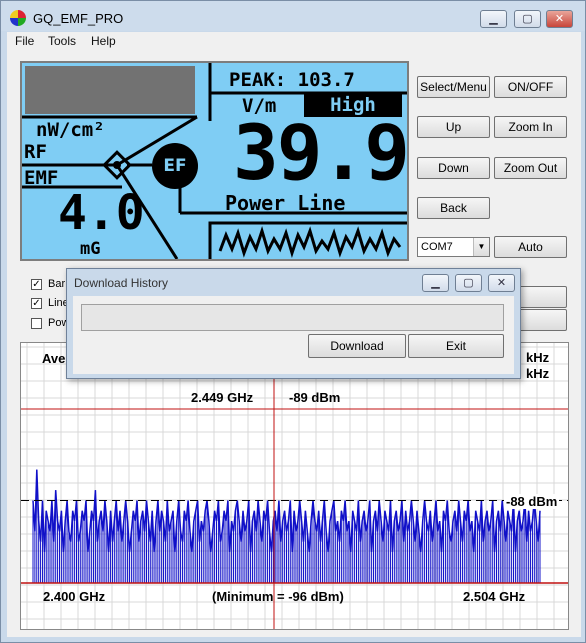 Image resolution: width=586 pixels, height=643 pixels. What do you see at coordinates (294, 41) in the screenshot?
I see `menu-bar: File Tools Help` at bounding box center [294, 41].